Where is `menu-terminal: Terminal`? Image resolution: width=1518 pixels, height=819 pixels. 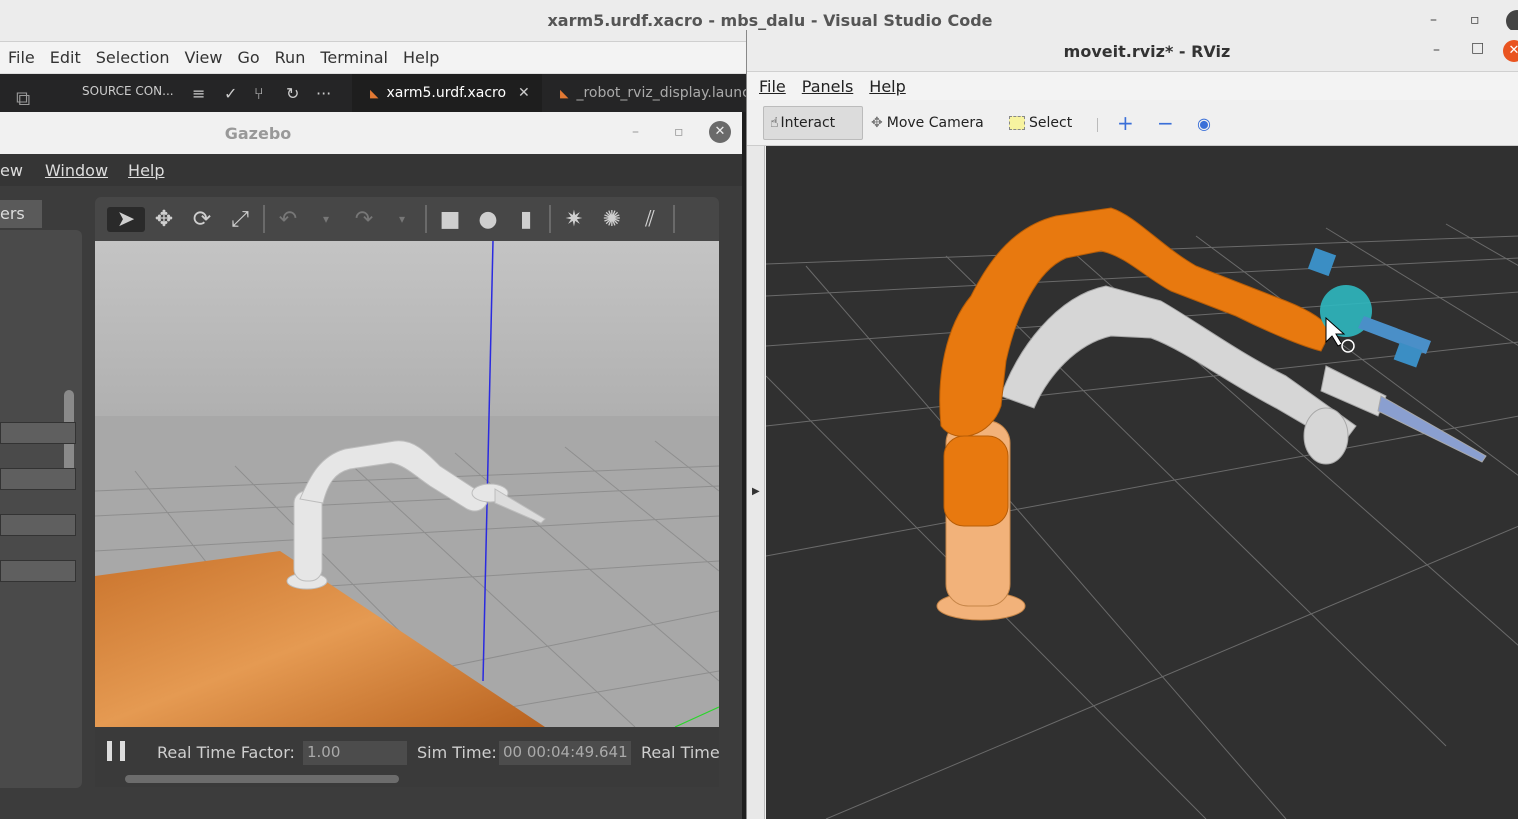
menu-terminal: Terminal is located at coordinates (354, 57).